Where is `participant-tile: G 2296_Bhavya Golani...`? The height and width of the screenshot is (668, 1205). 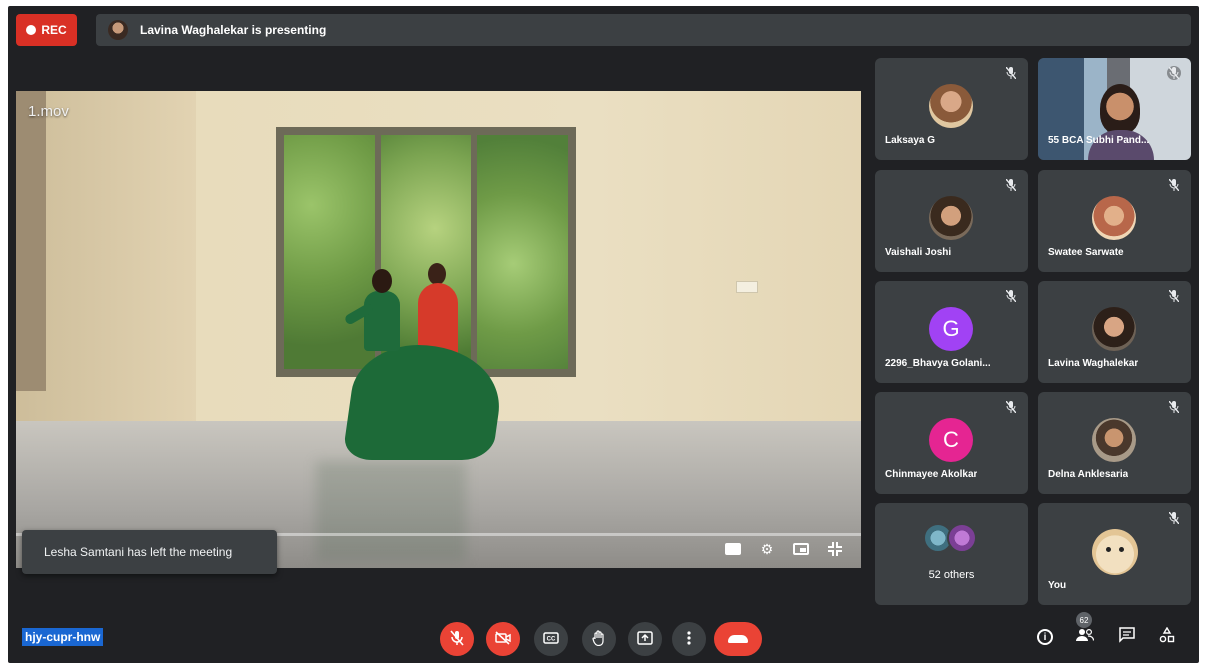 participant-tile: G 2296_Bhavya Golani... is located at coordinates (951, 332).